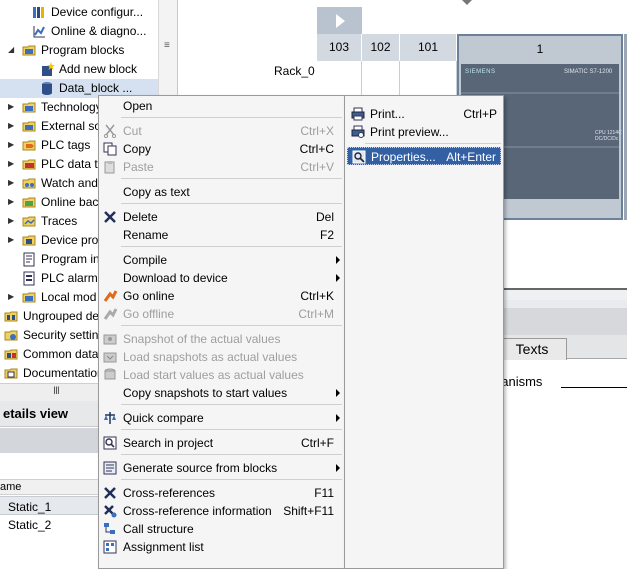 The image size is (627, 569). What do you see at coordinates (200, 468) in the screenshot?
I see `menu-item-label: Generate source from blocks` at bounding box center [200, 468].